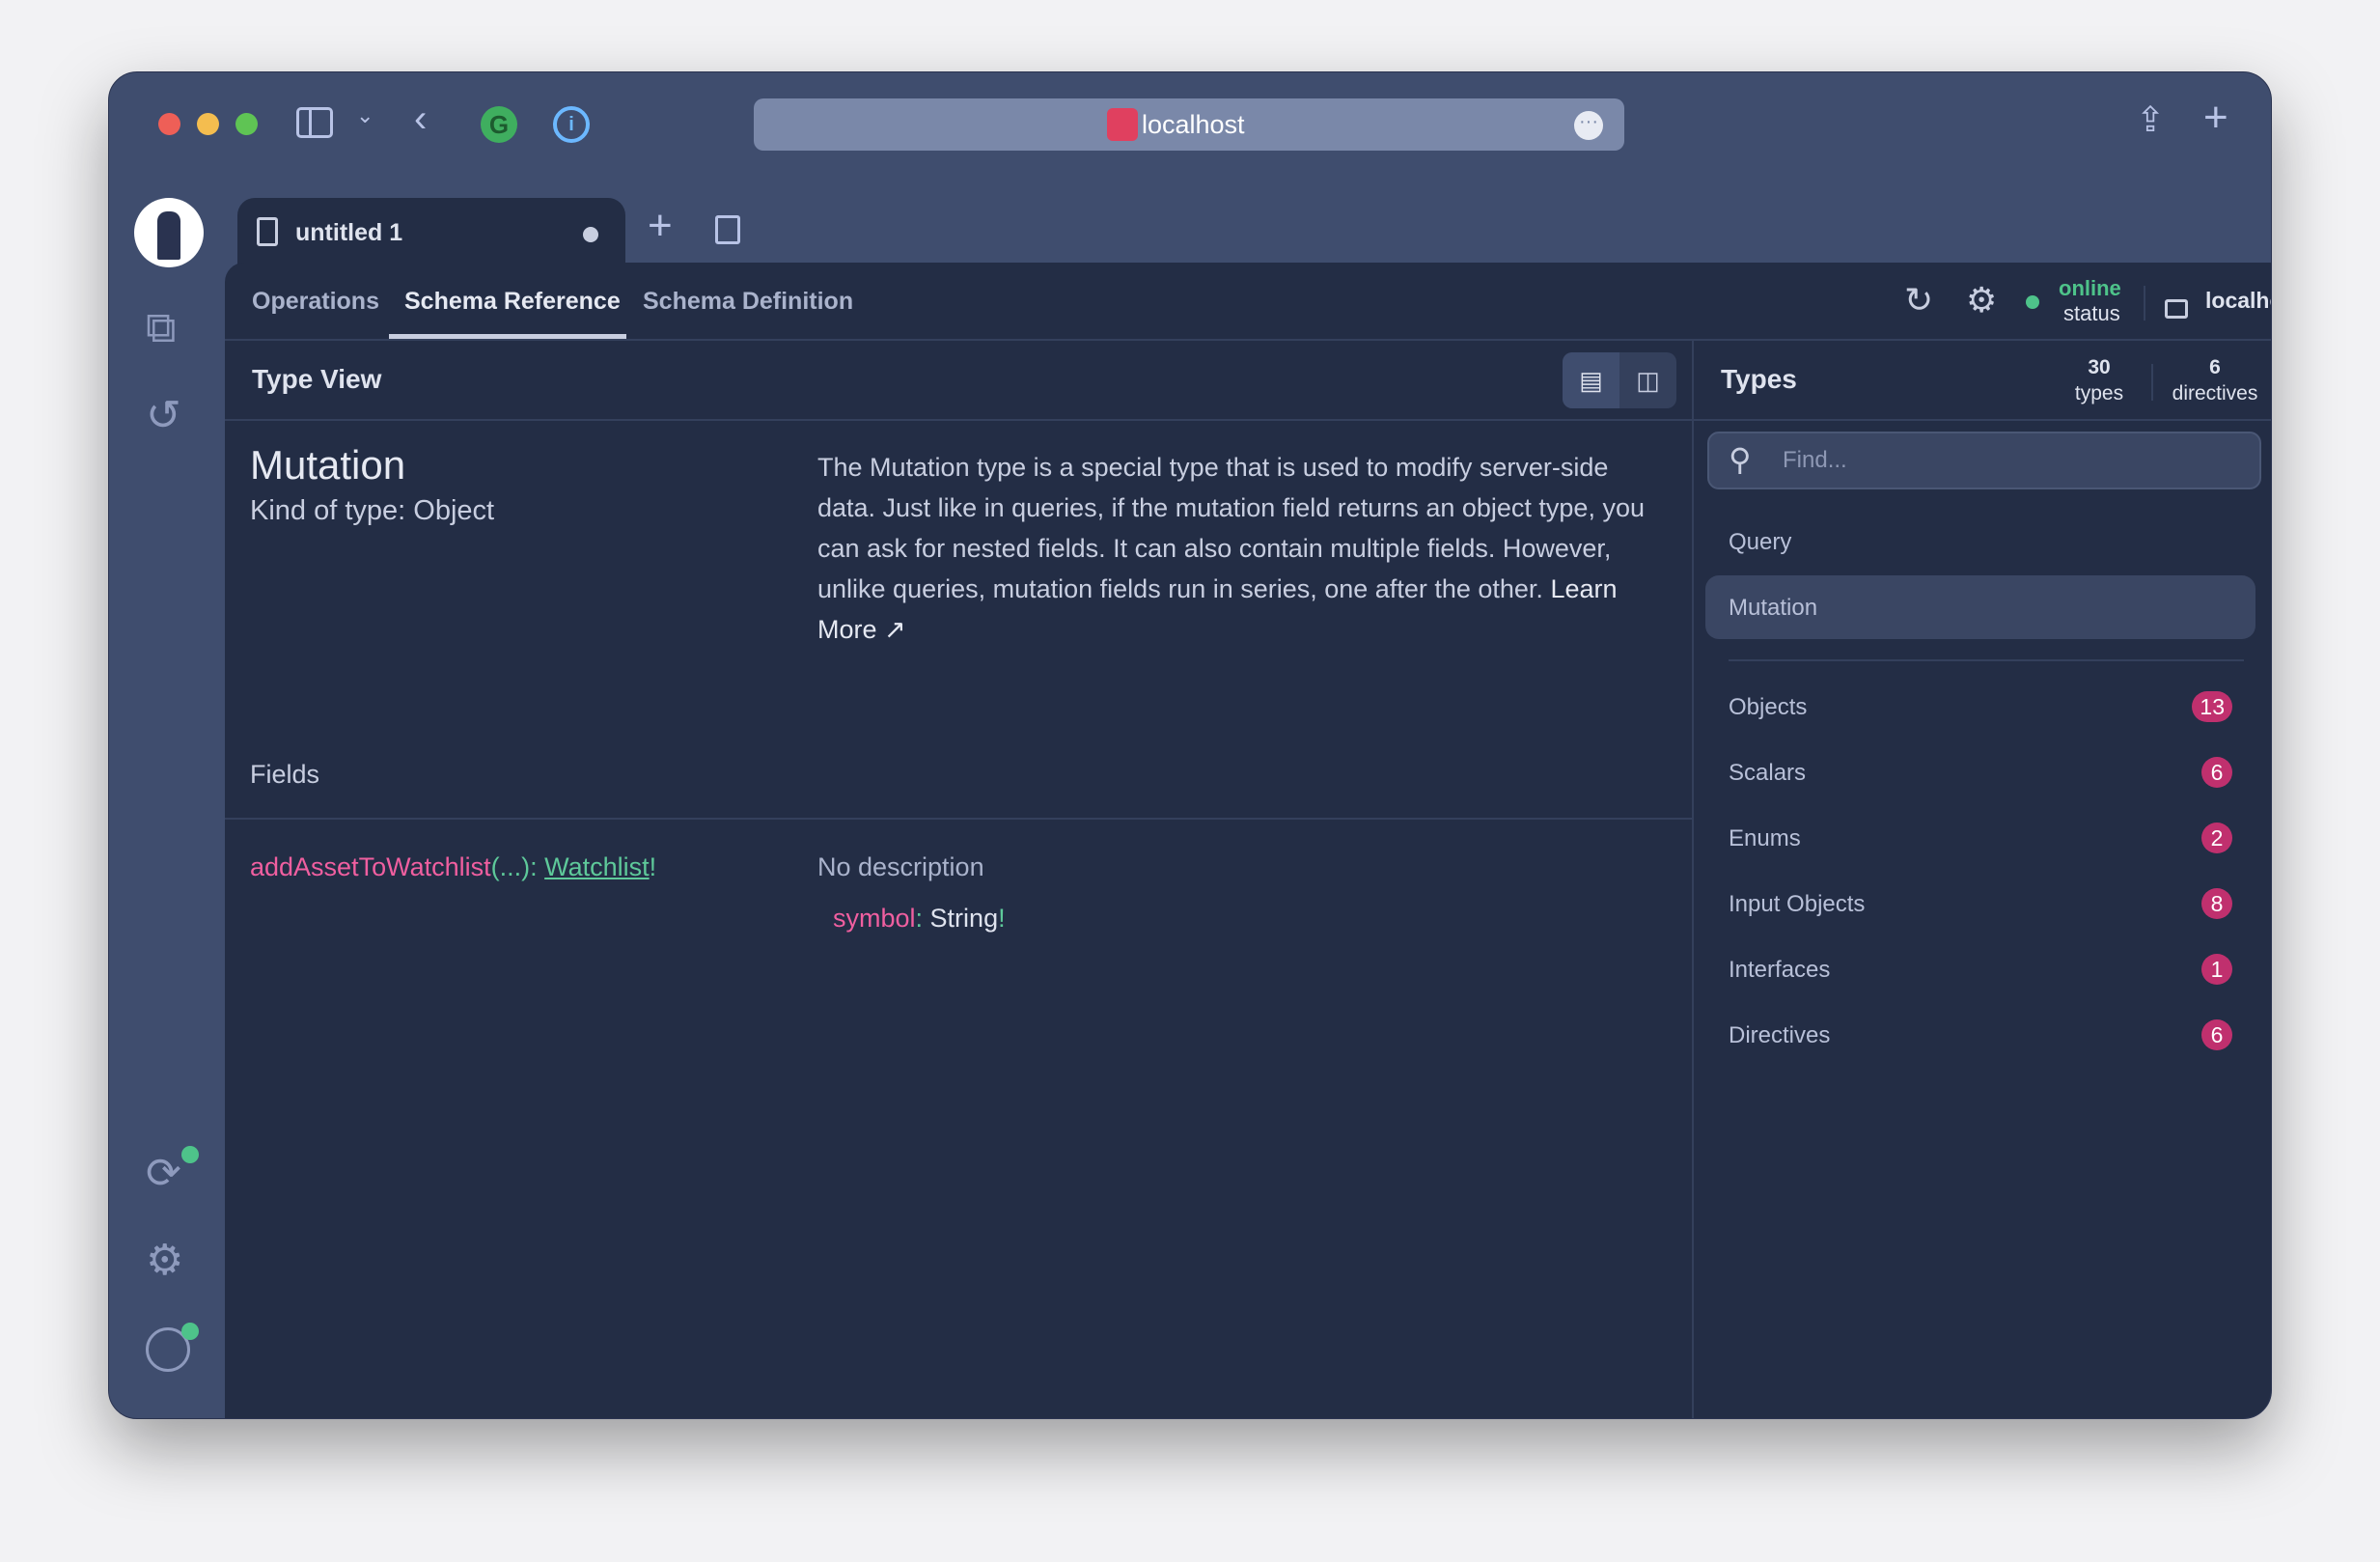 This screenshot has height=1562, width=2380. What do you see at coordinates (1189, 124) in the screenshot?
I see `address-bar: localhost ···` at bounding box center [1189, 124].